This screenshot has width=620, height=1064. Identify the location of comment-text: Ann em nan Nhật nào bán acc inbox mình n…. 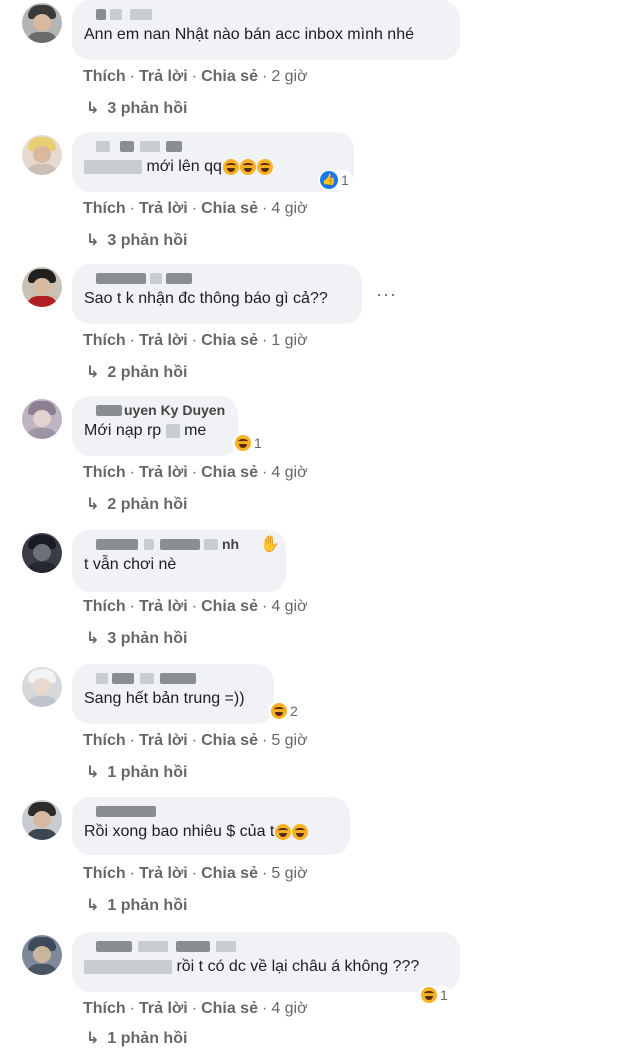
(249, 34).